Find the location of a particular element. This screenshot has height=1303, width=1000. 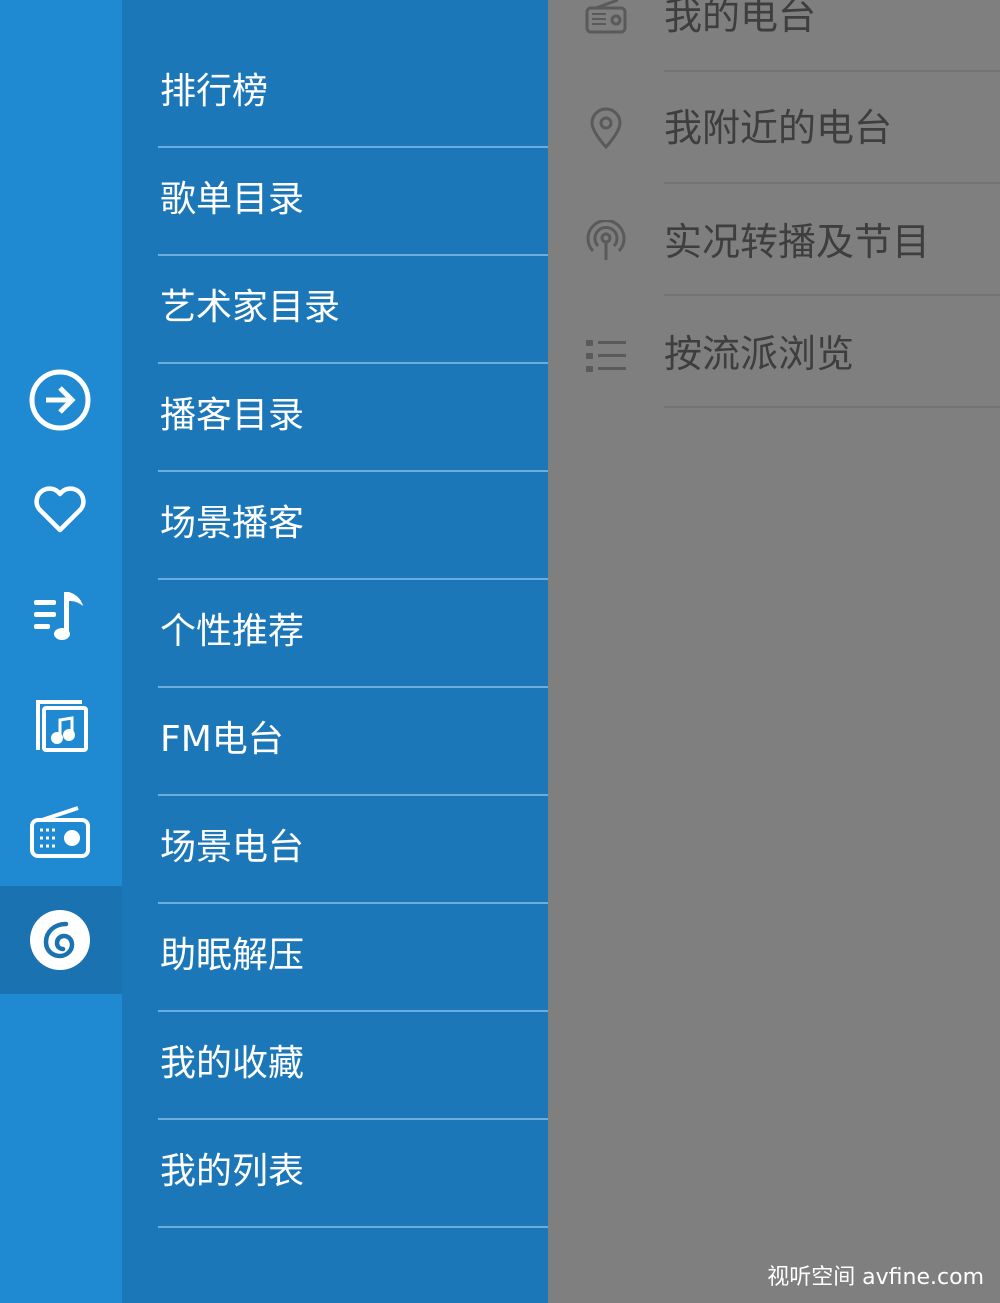

menu-item-artists: 艺术家目录 is located at coordinates (335, 310).